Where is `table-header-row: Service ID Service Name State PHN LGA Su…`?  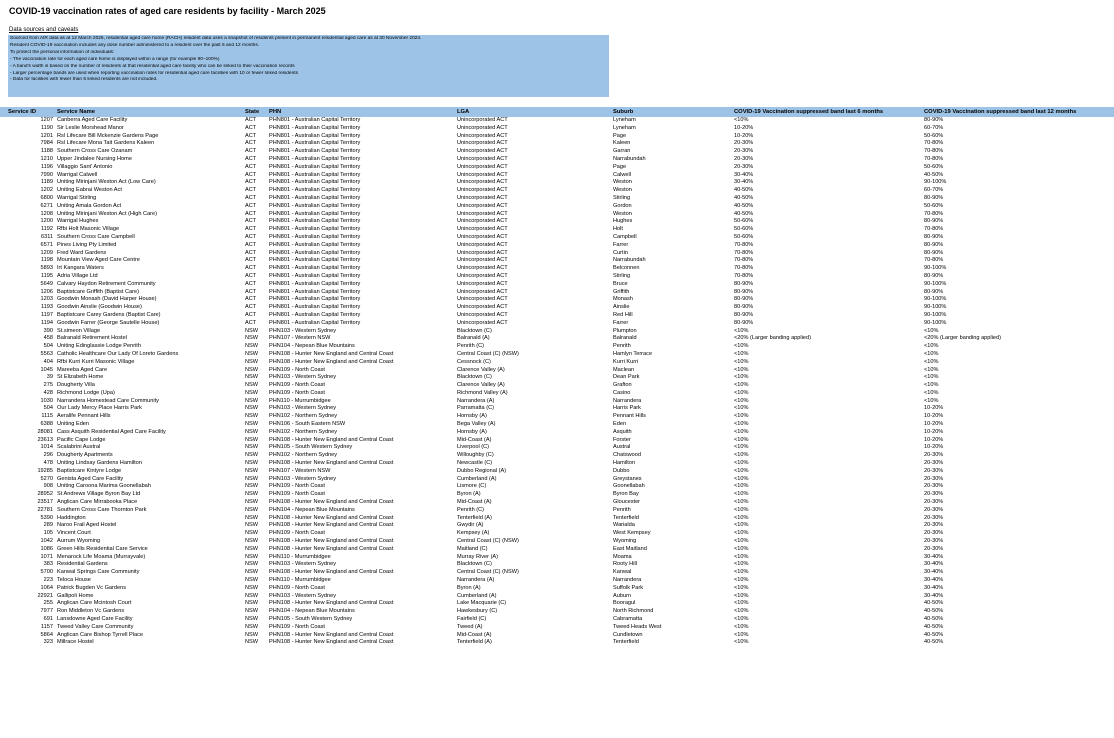 table-header-row: Service ID Service Name State PHN LGA Su… is located at coordinates (557, 112).